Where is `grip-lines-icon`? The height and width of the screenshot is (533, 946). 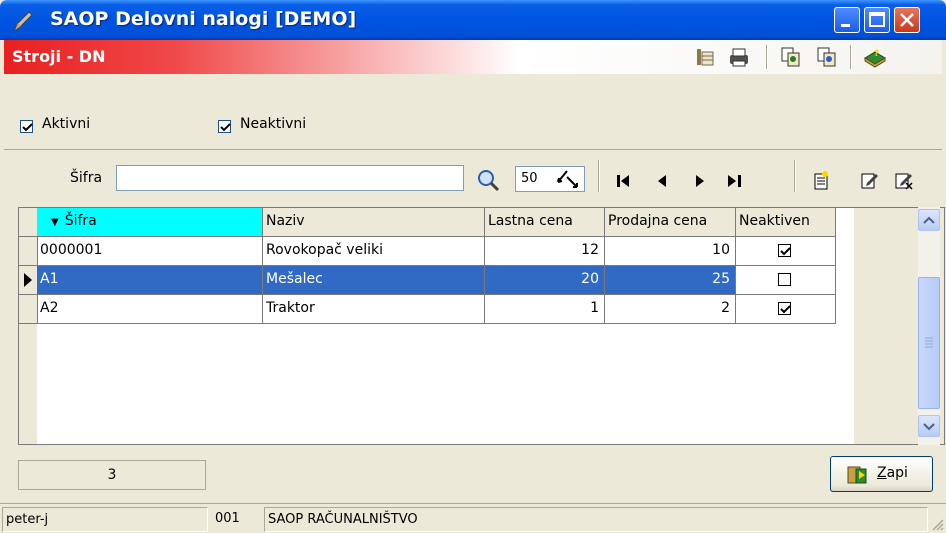 grip-lines-icon is located at coordinates (929, 342).